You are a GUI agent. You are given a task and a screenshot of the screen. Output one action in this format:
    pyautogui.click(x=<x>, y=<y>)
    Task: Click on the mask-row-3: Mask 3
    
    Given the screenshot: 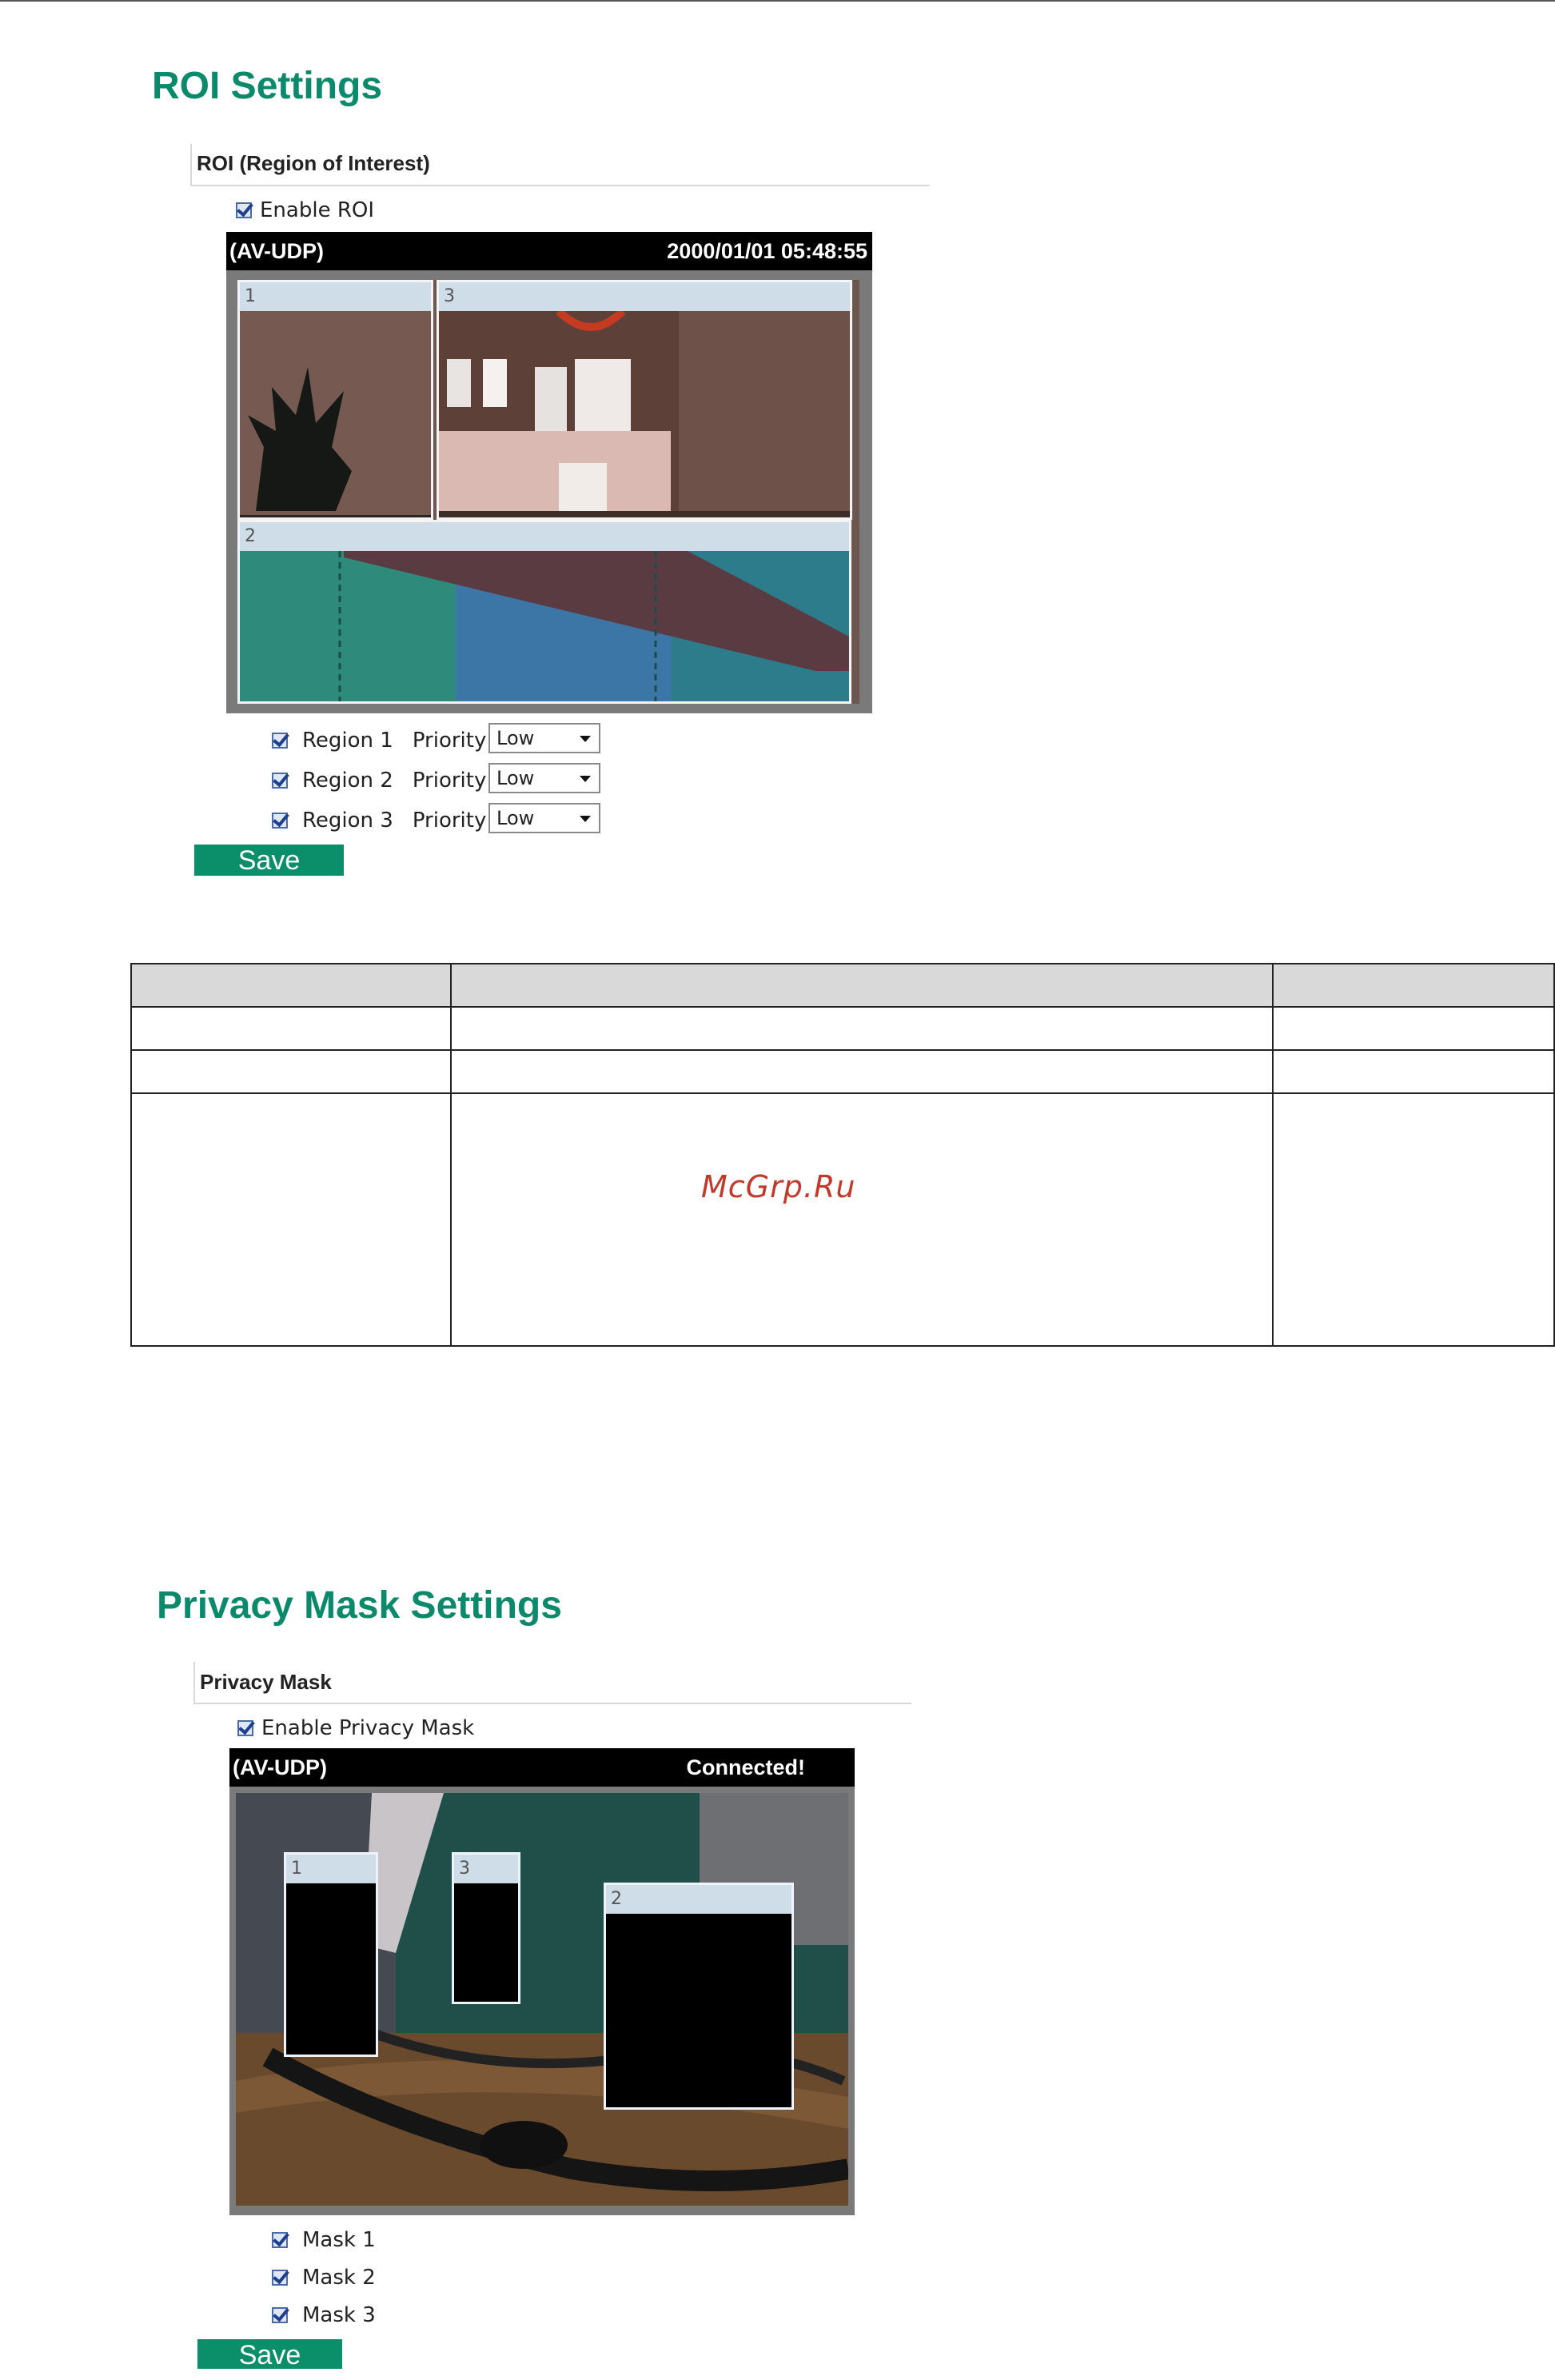 What is the action you would take?
    pyautogui.click(x=324, y=2315)
    